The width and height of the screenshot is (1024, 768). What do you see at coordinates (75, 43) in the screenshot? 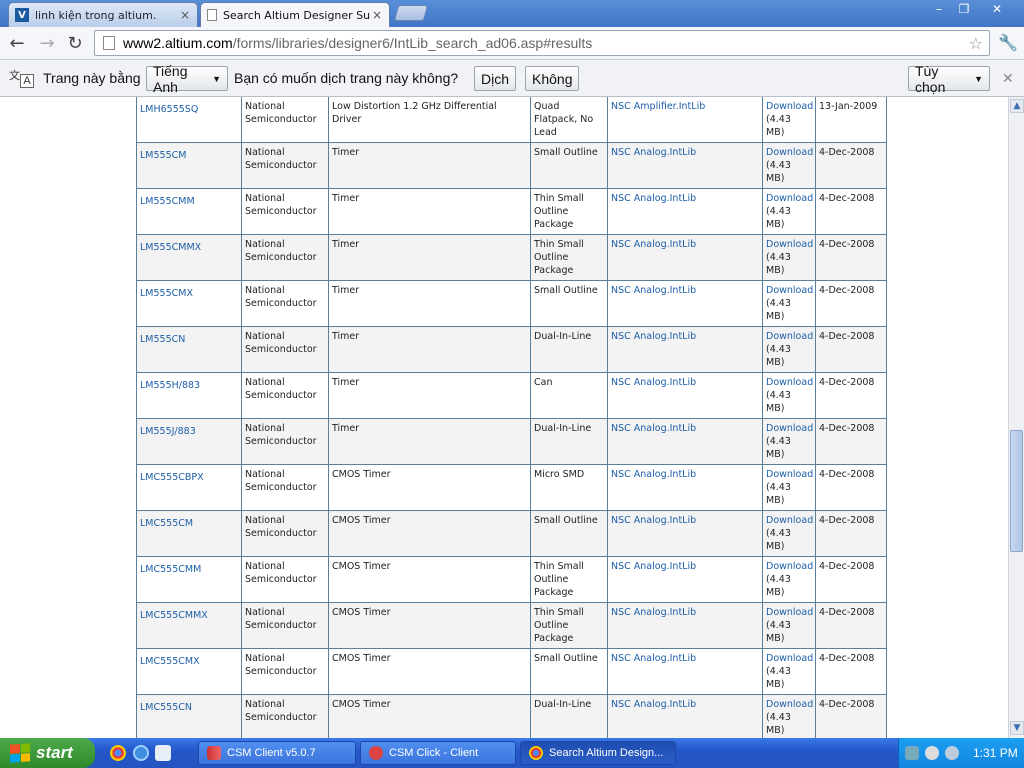
I see `reload-icon: ↻` at bounding box center [75, 43].